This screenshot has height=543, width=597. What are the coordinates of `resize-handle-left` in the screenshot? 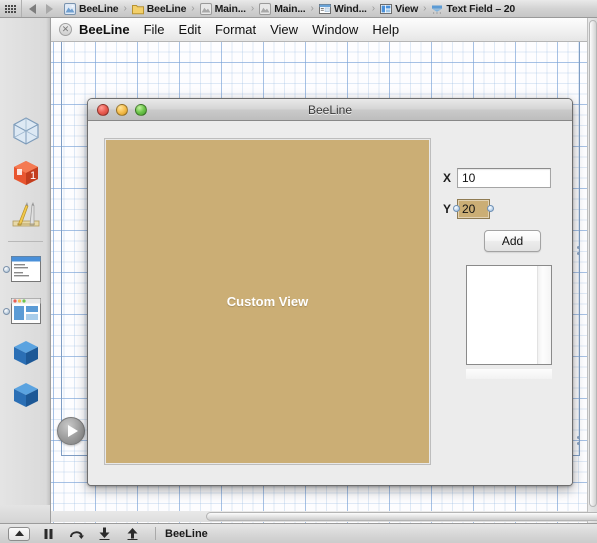 It's located at (456, 208).